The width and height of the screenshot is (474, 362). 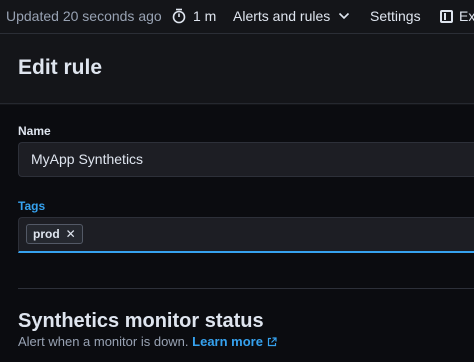 I want to click on name-input: MyApp Synthetics, so click(x=246, y=159).